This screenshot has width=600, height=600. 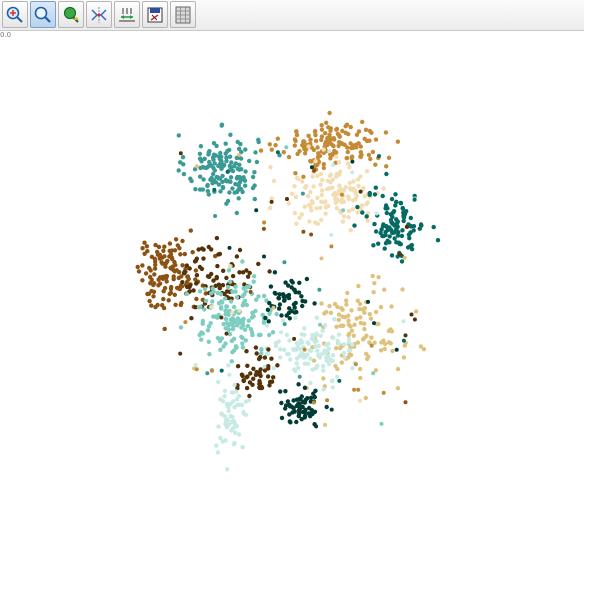 I want to click on export-tool, so click(x=155, y=14).